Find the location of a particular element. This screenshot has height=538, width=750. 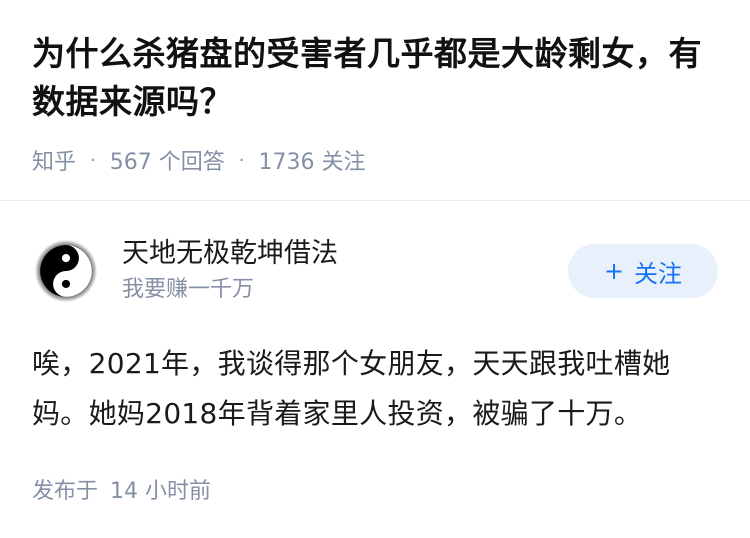

question-meta: 知乎 · 567 个回答 · 1736 关注 is located at coordinates (375, 160).